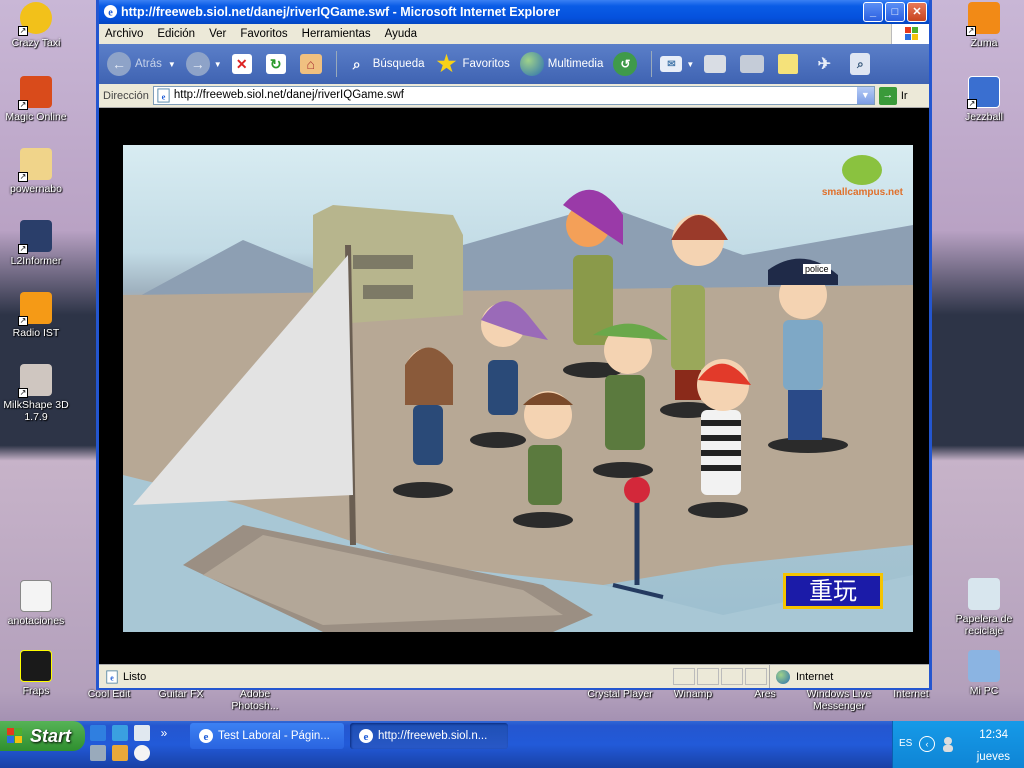  What do you see at coordinates (356, 63) in the screenshot?
I see `search-icon: ⌕` at bounding box center [356, 63].